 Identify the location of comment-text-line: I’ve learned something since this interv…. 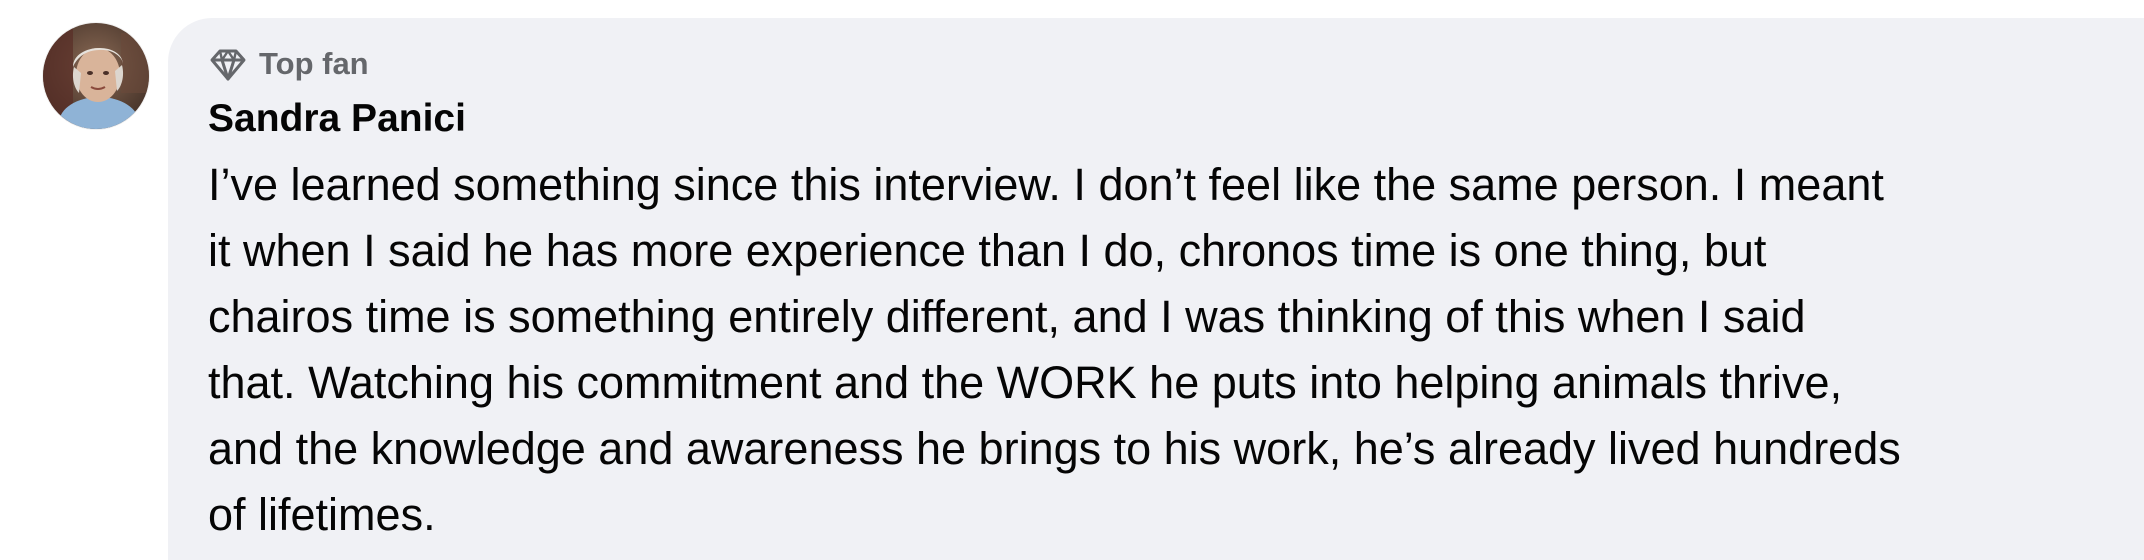
(1046, 184).